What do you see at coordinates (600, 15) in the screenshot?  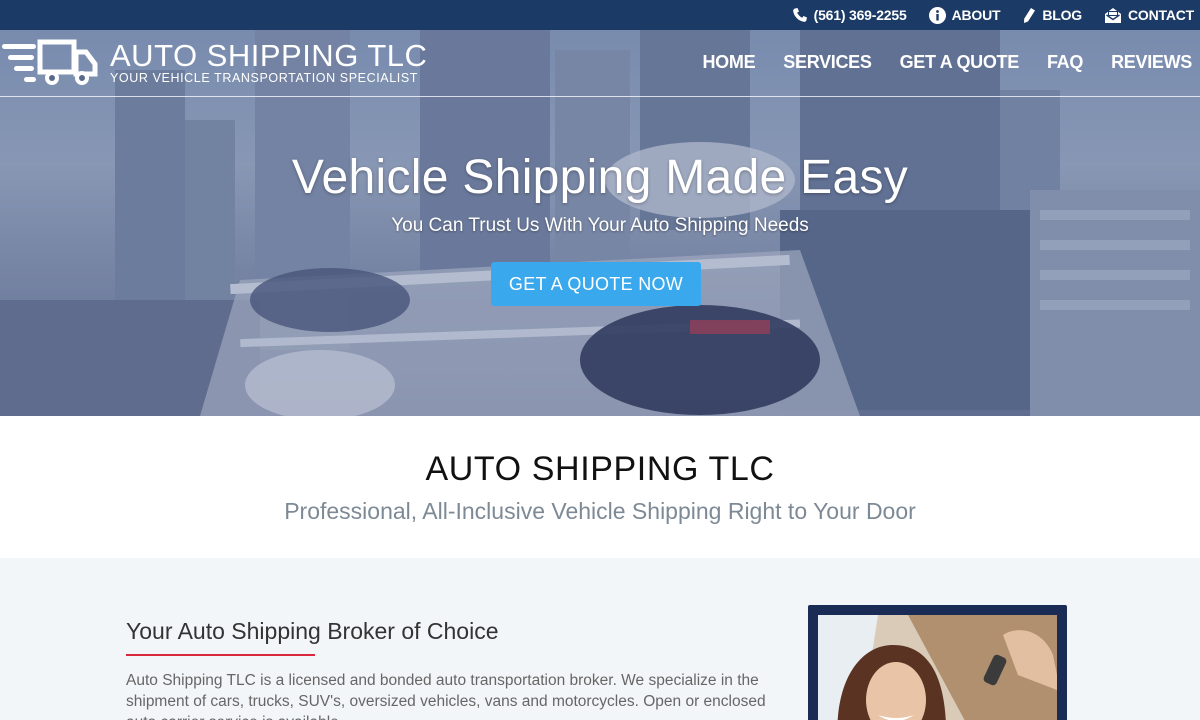 I see `top-utility-bar: (561) 369-2255 ABOUT BLOG CONTACT` at bounding box center [600, 15].